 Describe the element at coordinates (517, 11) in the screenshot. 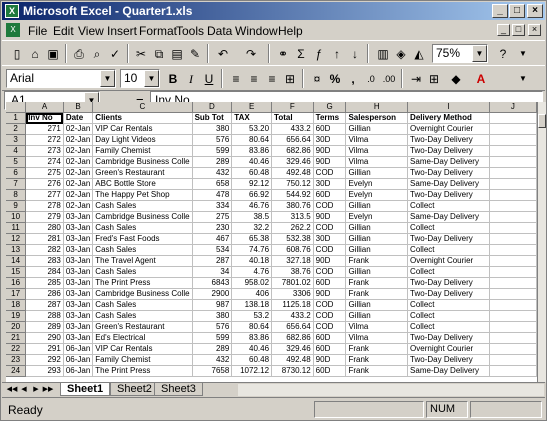

I see `maximize-button: □` at that location.